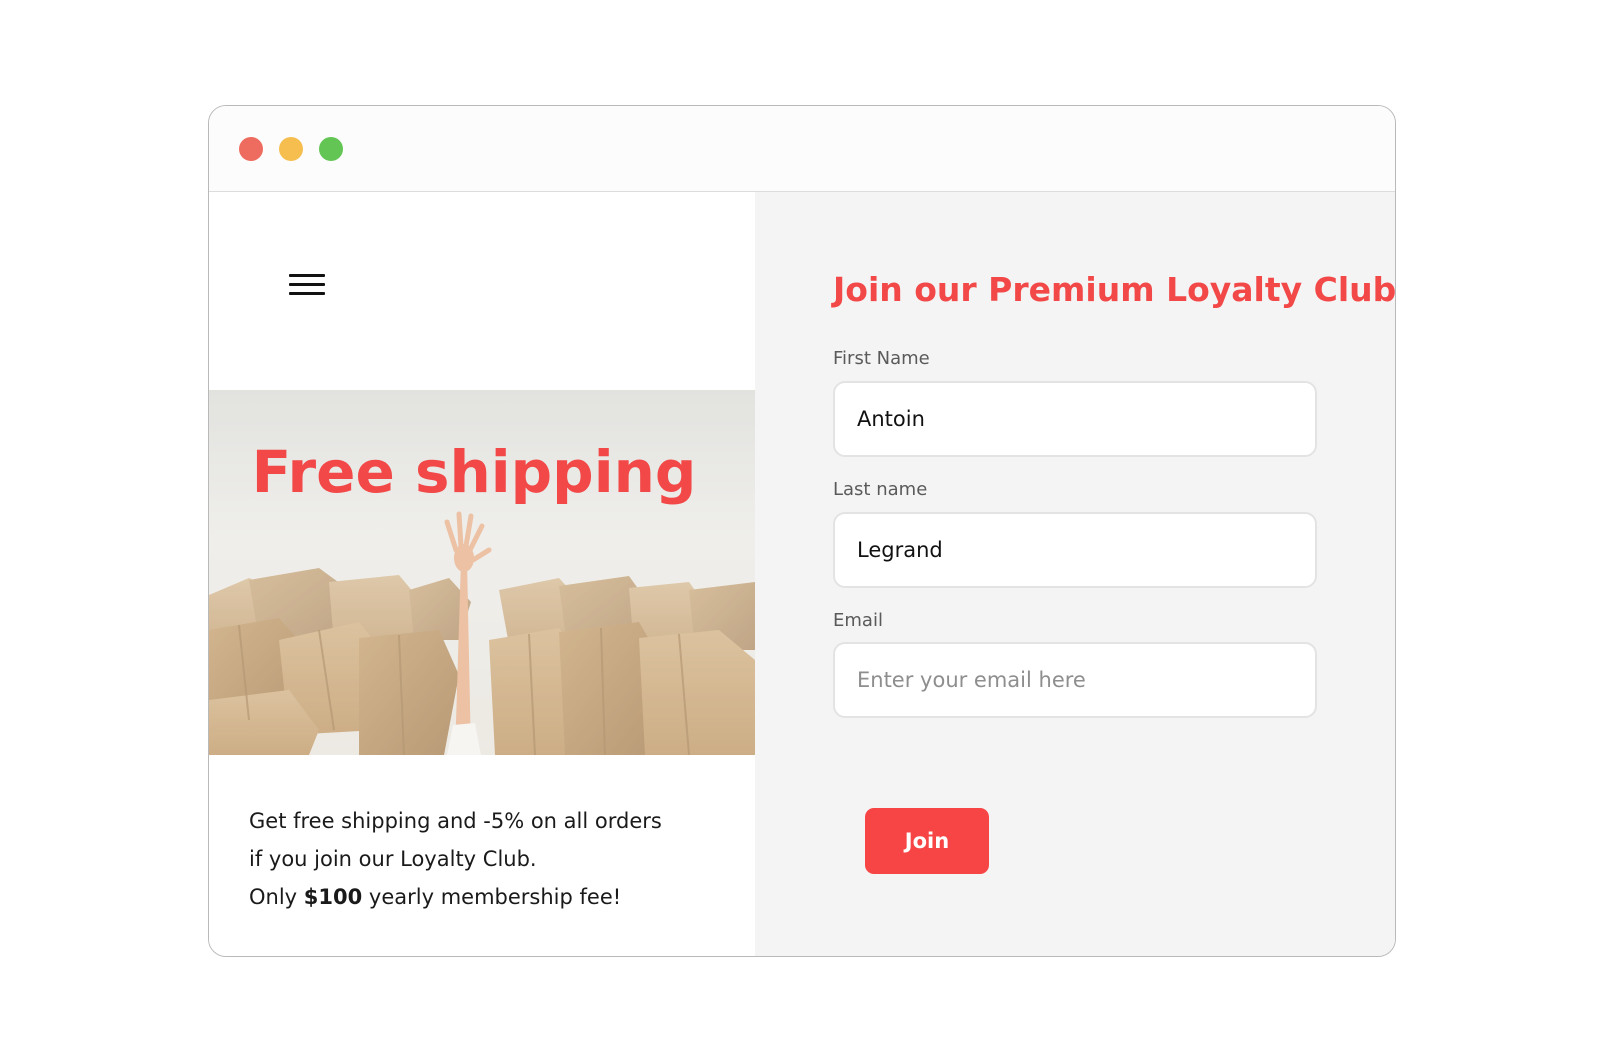 The width and height of the screenshot is (1600, 1060). I want to click on promo-line-3: Only $100 yearly membership fee!, so click(489, 897).